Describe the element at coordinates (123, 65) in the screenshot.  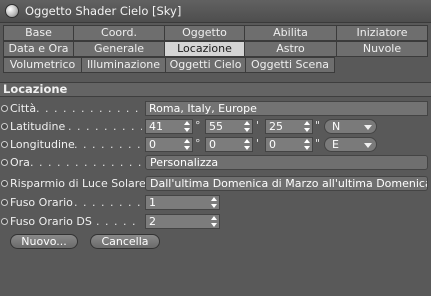
I see `tab-illuminazione: Illuminazione` at that location.